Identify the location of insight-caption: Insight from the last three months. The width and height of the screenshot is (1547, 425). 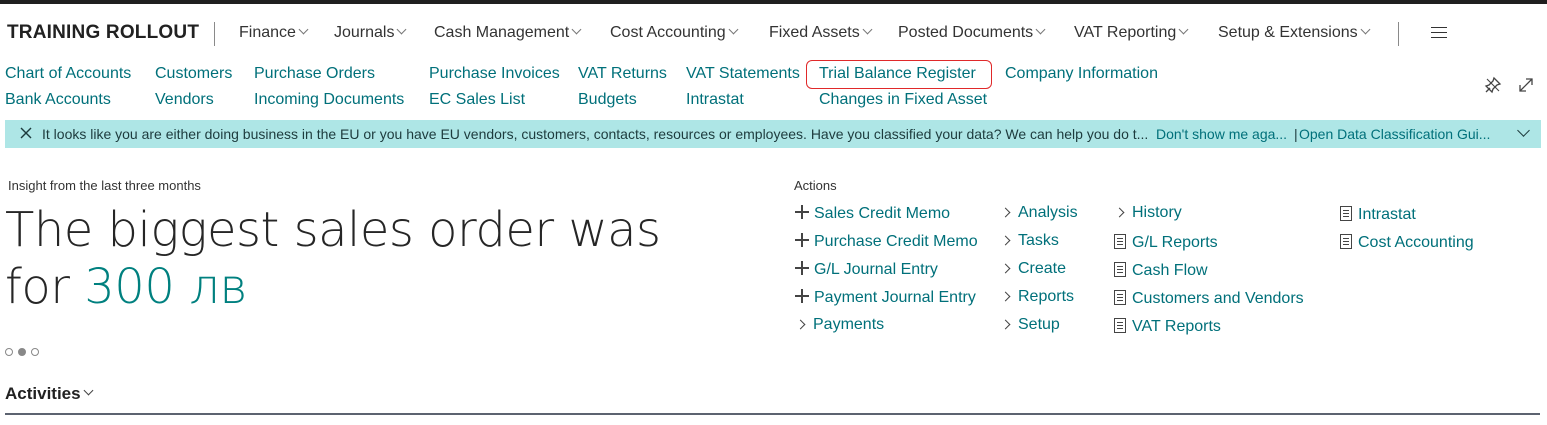
(104, 185).